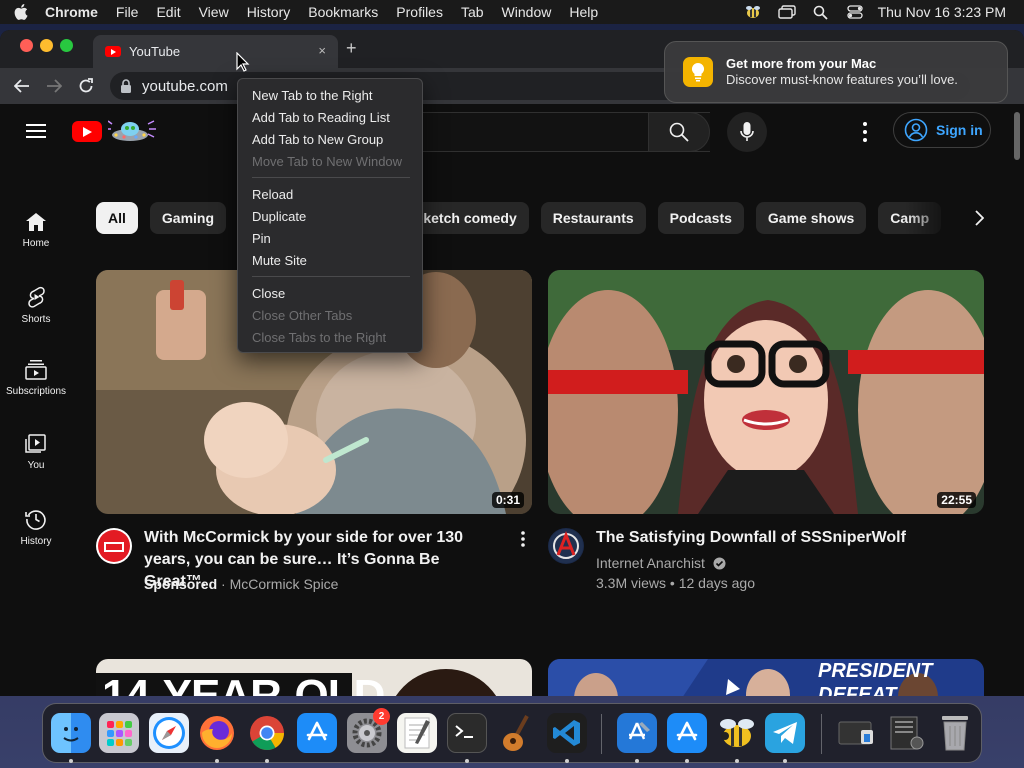 This screenshot has height=768, width=1024. I want to click on sidebar-label: Shorts, so click(36, 319).